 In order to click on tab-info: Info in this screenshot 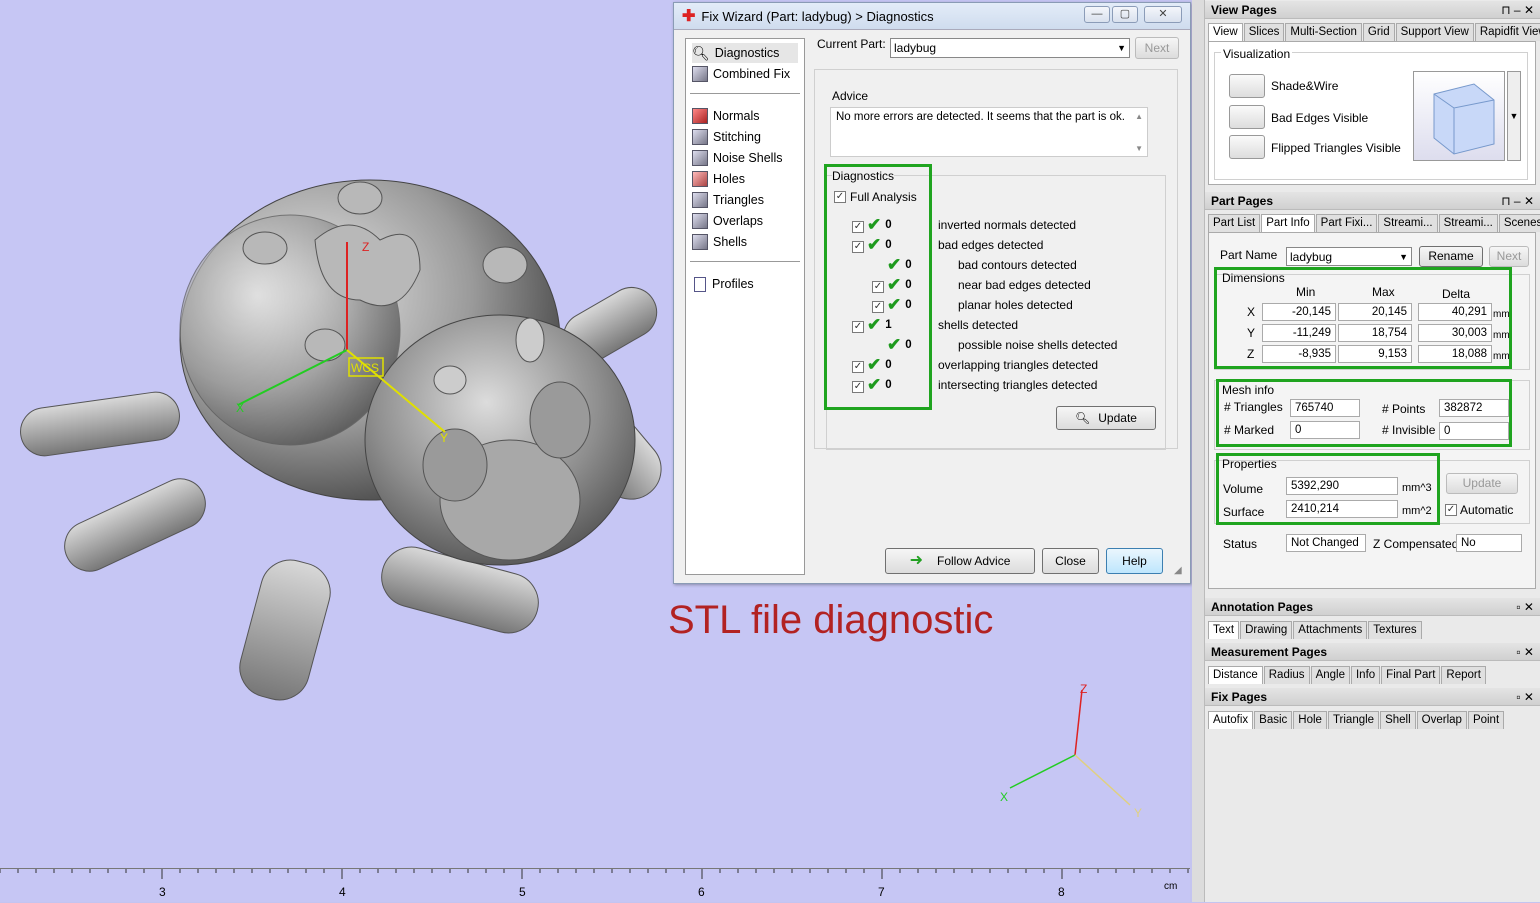, I will do `click(1365, 675)`.